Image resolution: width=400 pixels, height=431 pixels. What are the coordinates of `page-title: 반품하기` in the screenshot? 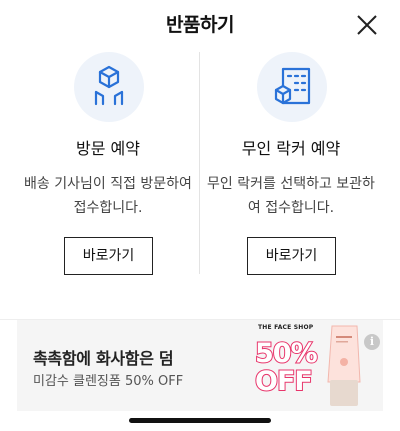 It's located at (200, 25).